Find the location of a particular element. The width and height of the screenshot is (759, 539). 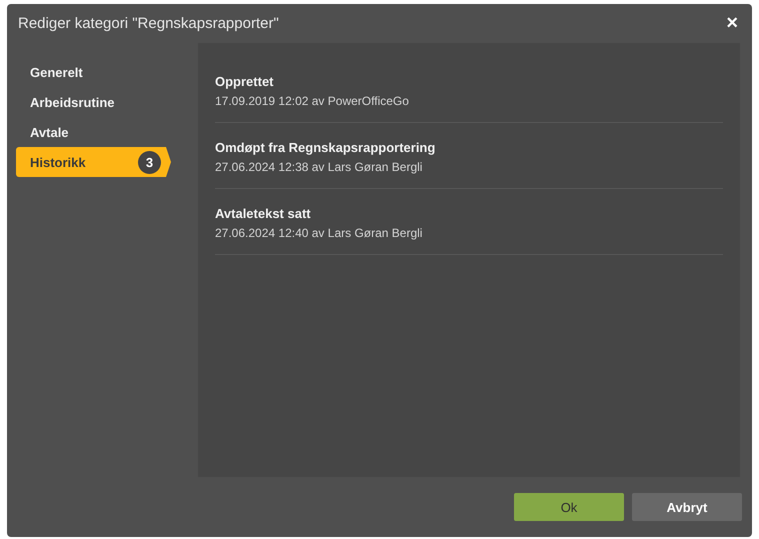

sidebar-item: Arbeidsrutine is located at coordinates (93, 102).